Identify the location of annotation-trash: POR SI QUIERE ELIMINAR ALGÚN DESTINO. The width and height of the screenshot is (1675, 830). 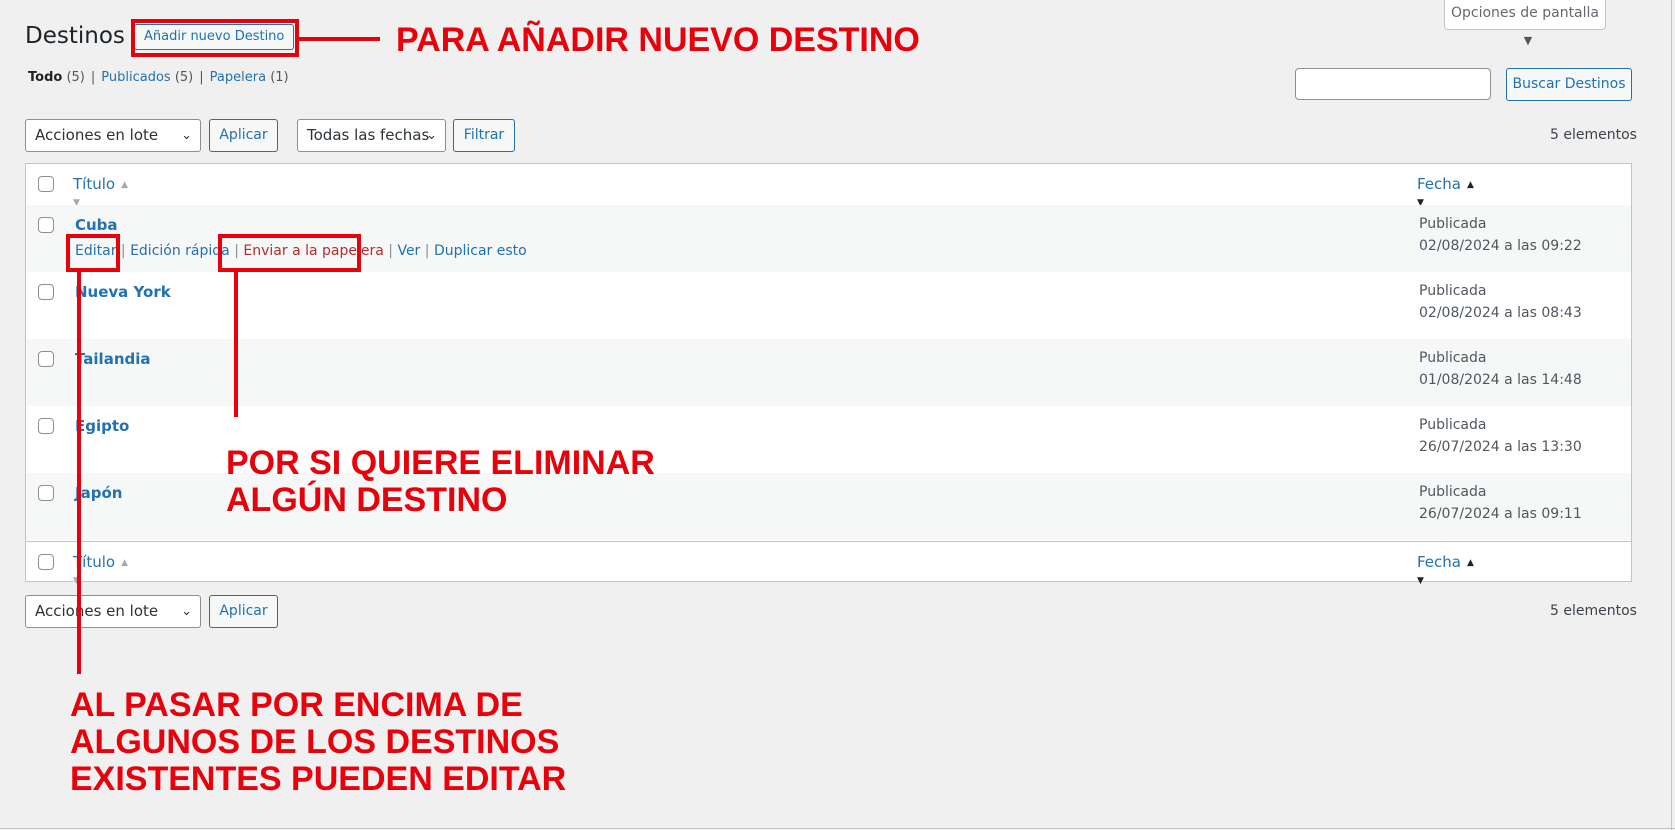
(440, 481).